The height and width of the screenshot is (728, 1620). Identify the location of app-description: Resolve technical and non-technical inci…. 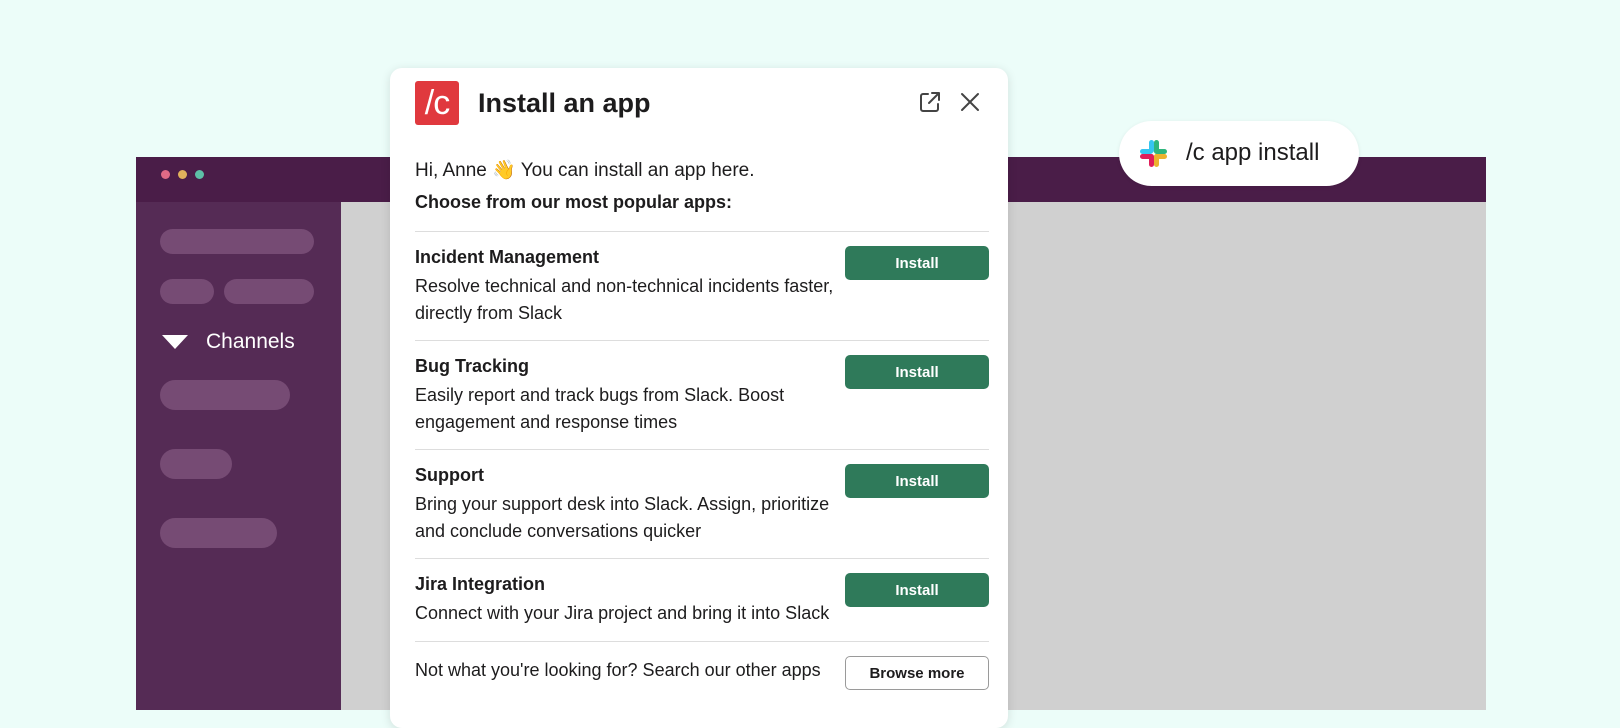
(624, 299).